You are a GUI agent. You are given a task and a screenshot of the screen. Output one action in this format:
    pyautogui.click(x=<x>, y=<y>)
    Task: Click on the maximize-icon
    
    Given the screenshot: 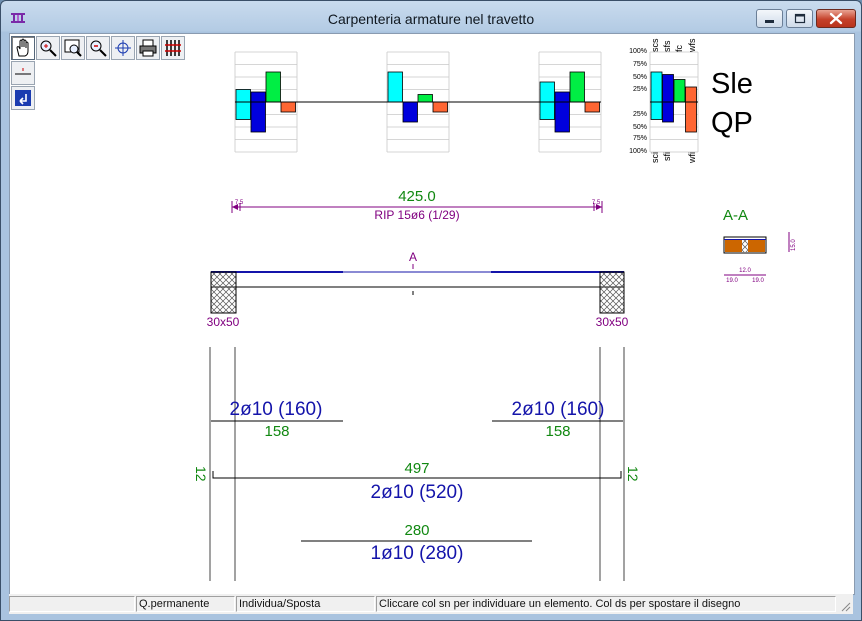 What is the action you would take?
    pyautogui.click(x=800, y=18)
    